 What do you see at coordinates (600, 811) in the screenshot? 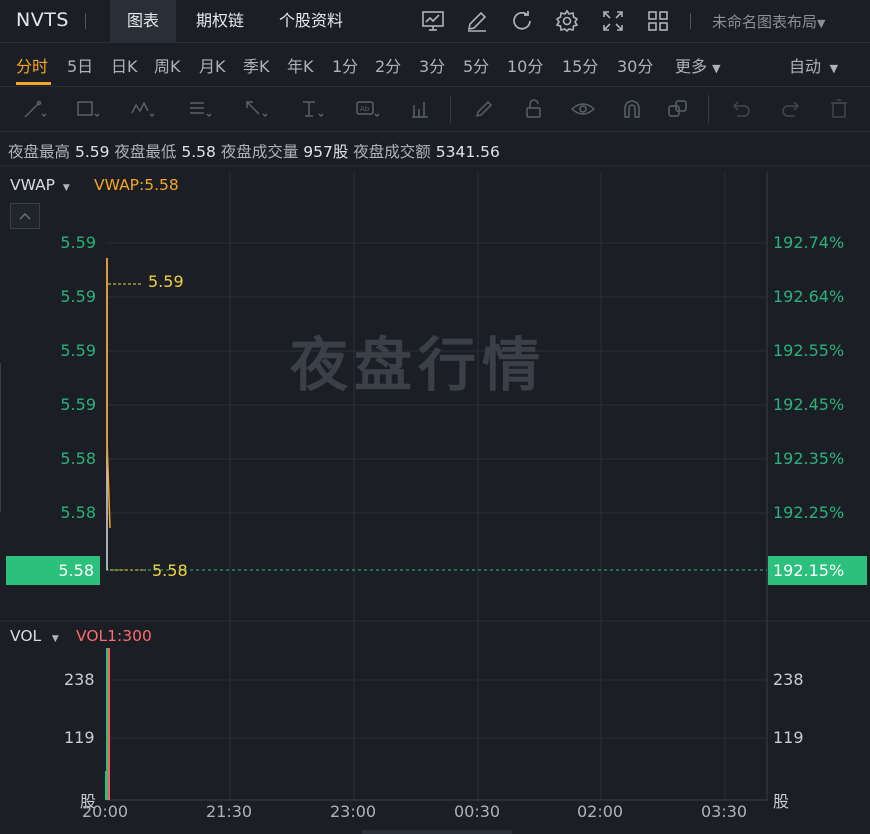
I see `time-axis-tick: 02:00` at bounding box center [600, 811].